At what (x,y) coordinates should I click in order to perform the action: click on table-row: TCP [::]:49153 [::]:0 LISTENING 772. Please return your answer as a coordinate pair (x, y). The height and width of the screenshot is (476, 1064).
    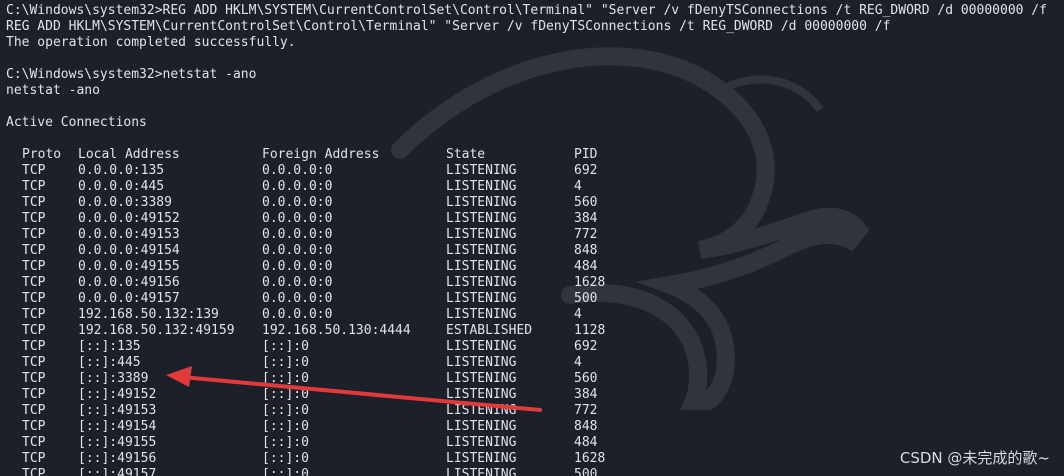
    Looking at the image, I should click on (535, 411).